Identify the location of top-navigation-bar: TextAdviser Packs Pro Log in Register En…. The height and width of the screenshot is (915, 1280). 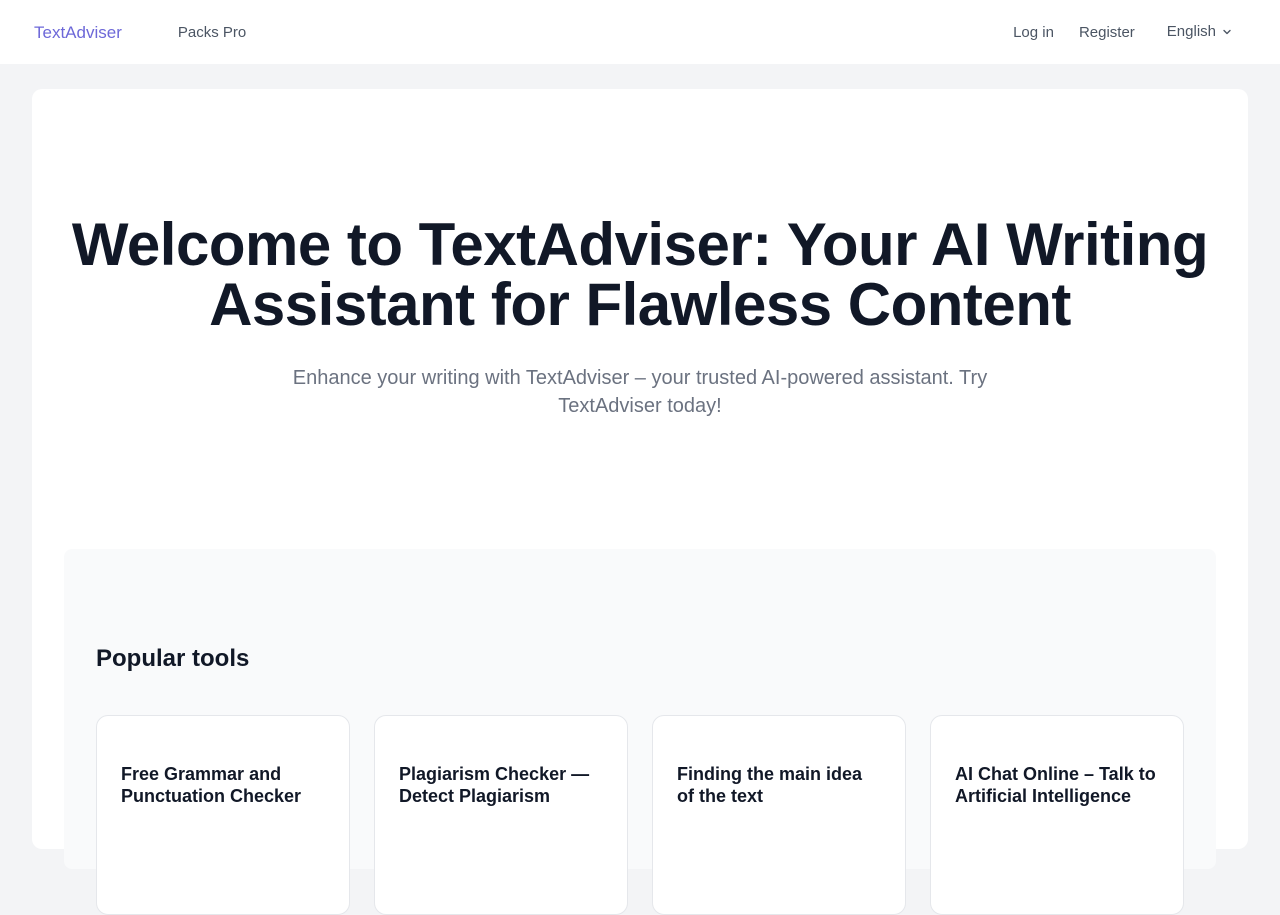
(640, 32).